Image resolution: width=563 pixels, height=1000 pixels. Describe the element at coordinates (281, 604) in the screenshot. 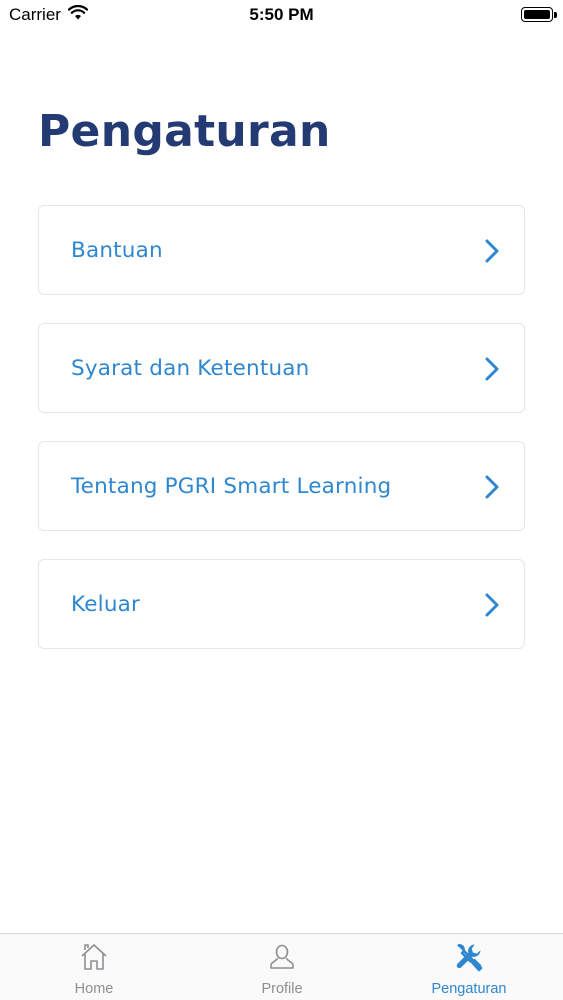

I see `menu-item-keluar: Keluar` at that location.